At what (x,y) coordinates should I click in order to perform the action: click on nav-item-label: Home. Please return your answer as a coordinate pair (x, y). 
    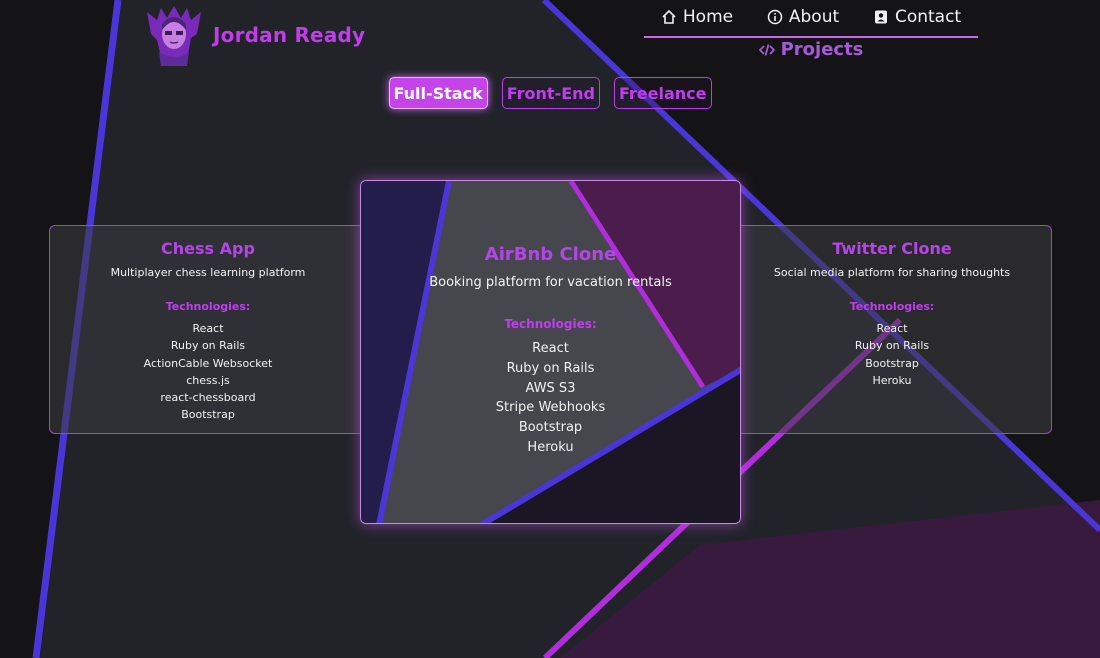
    Looking at the image, I should click on (708, 17).